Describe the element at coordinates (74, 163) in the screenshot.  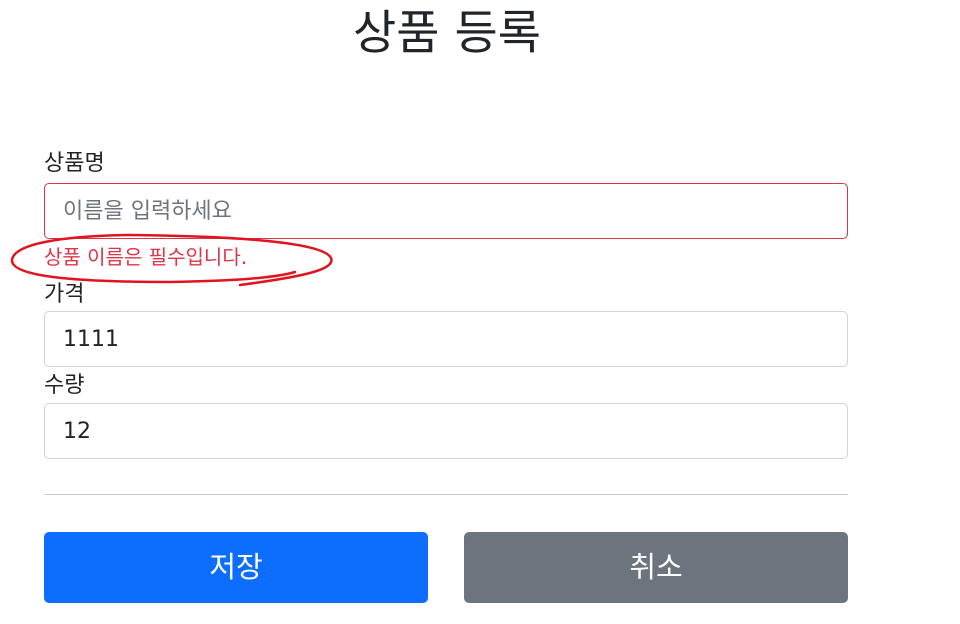
I see `item-name-label: 상품명` at that location.